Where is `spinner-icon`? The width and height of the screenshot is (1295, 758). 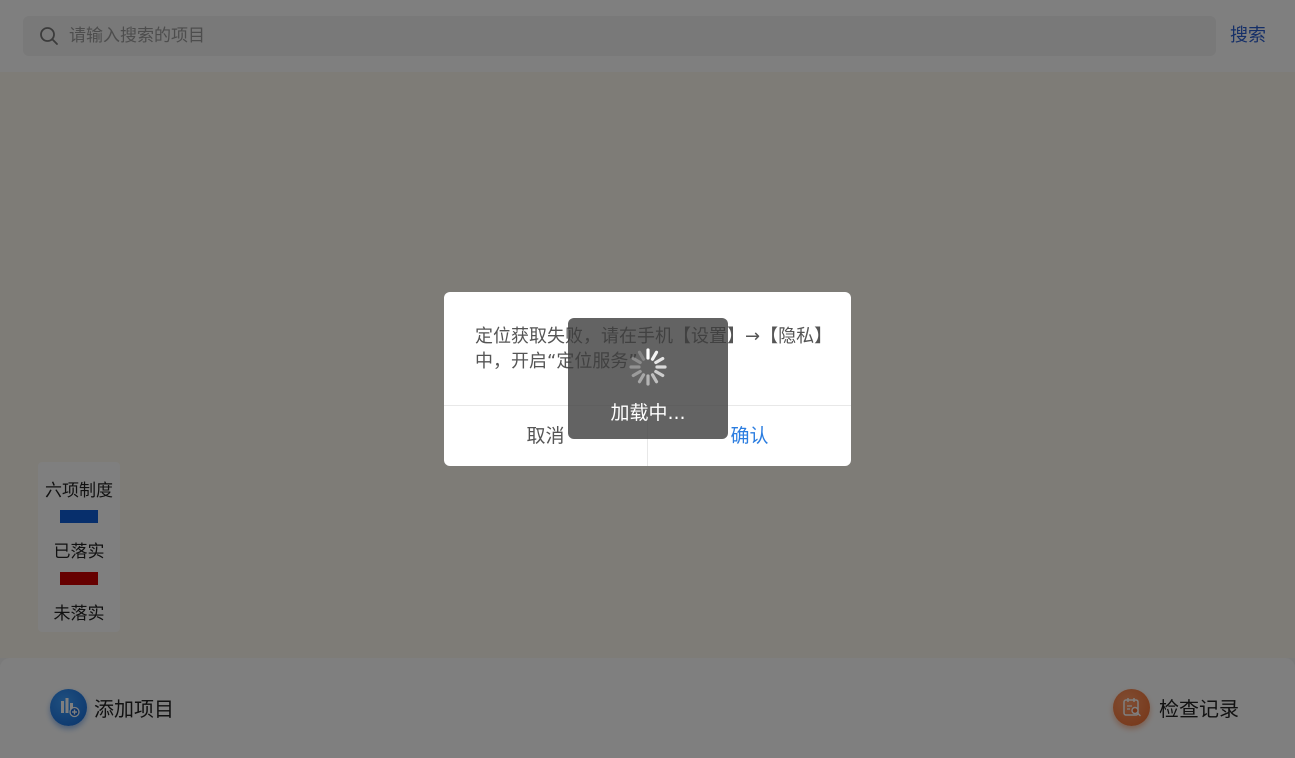 spinner-icon is located at coordinates (648, 367).